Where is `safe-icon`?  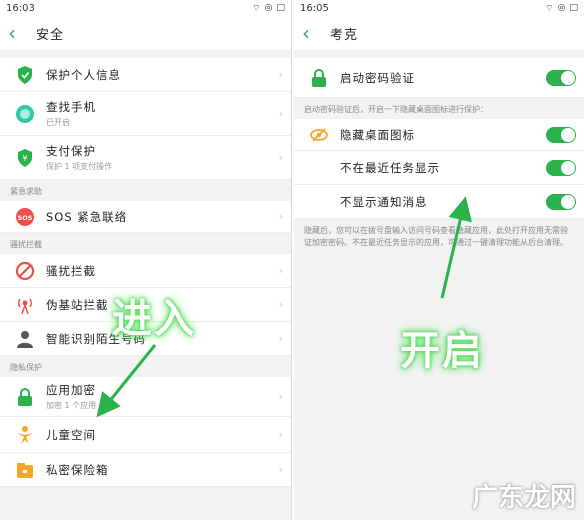 safe-icon is located at coordinates (25, 470).